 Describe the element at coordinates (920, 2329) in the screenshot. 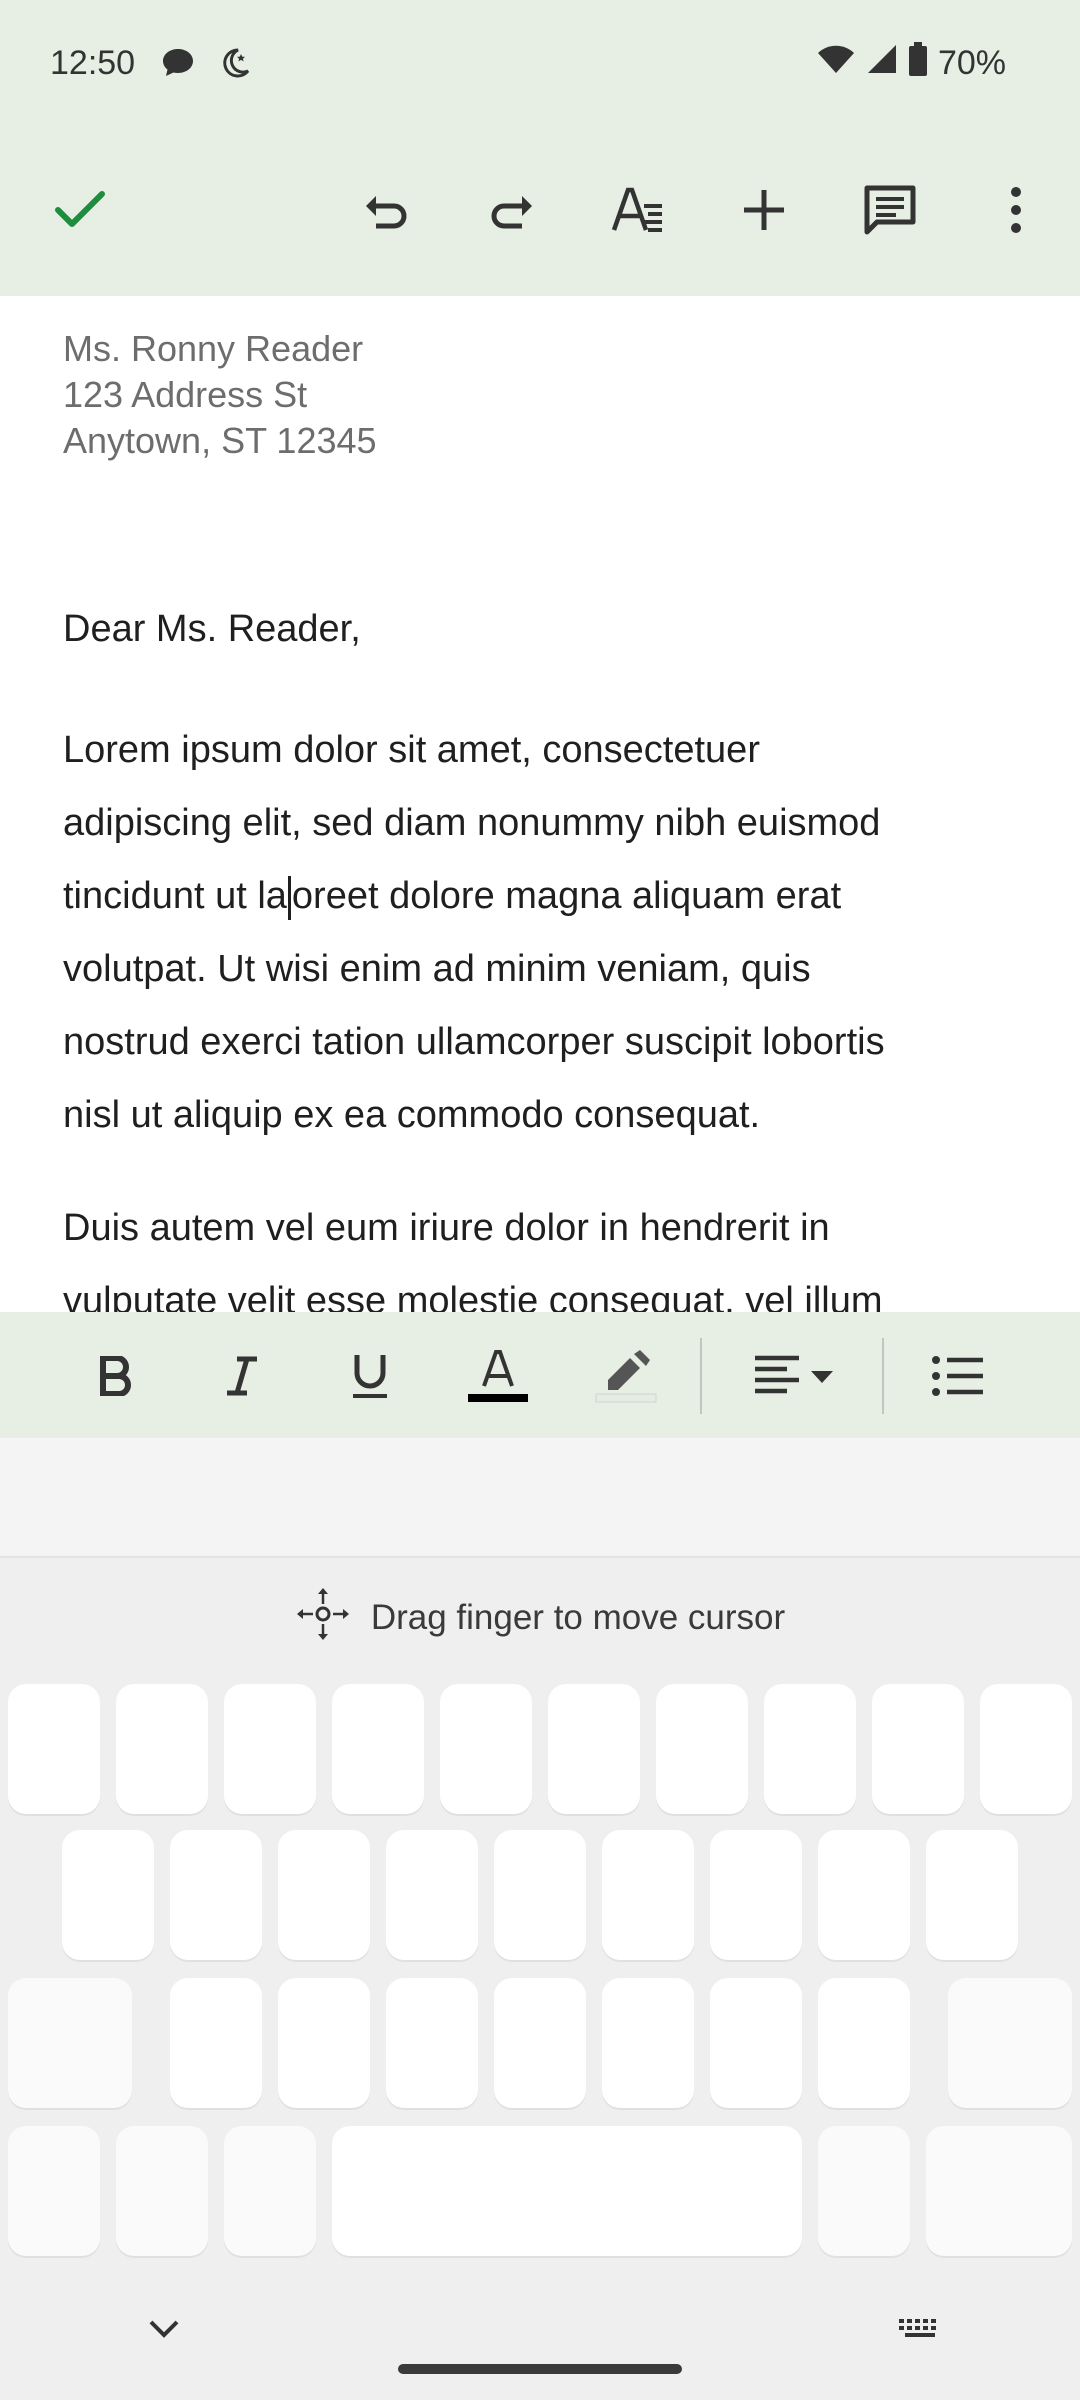

I see `keyboard-switch-icon` at that location.